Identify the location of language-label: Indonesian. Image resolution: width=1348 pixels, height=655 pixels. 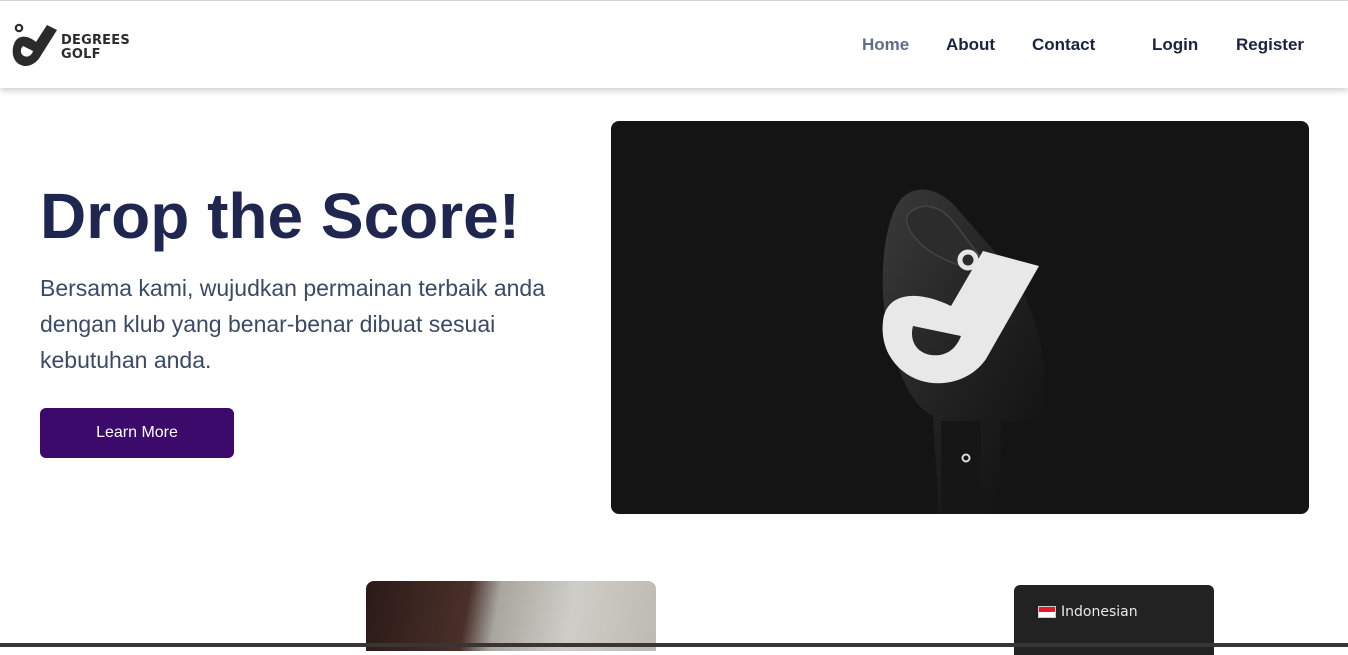
(1099, 612).